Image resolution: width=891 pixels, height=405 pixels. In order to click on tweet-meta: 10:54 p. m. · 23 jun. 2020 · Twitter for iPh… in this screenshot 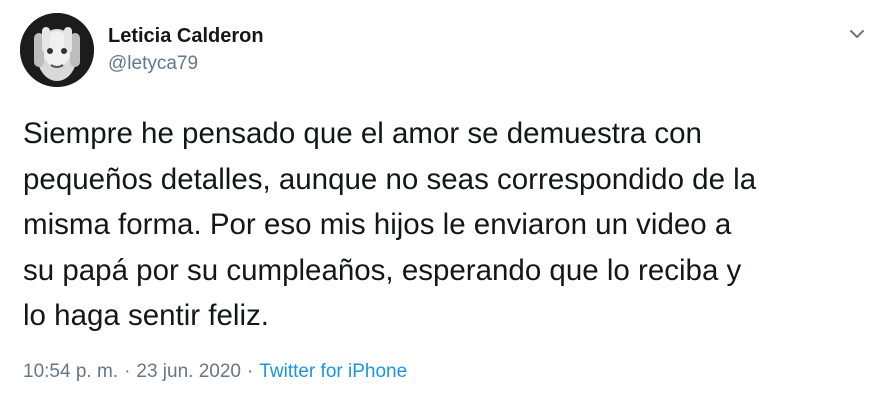, I will do `click(215, 372)`.